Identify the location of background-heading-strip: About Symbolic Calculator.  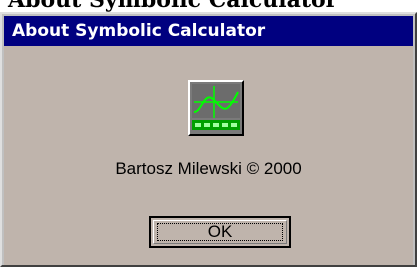
(210, 6).